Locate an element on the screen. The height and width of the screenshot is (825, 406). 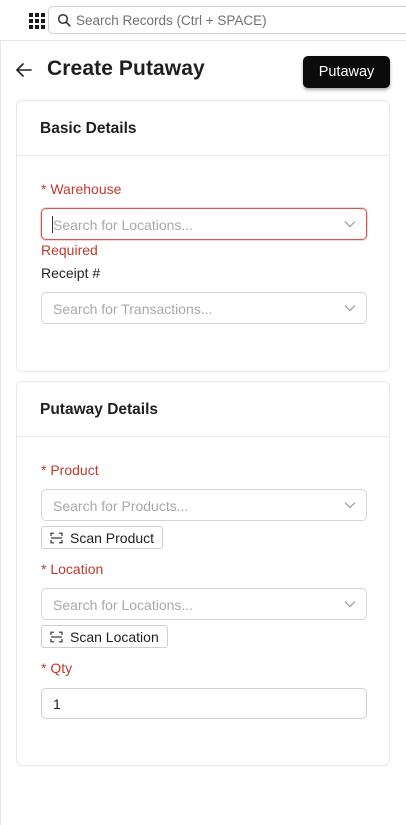
search-icon is located at coordinates (64, 20).